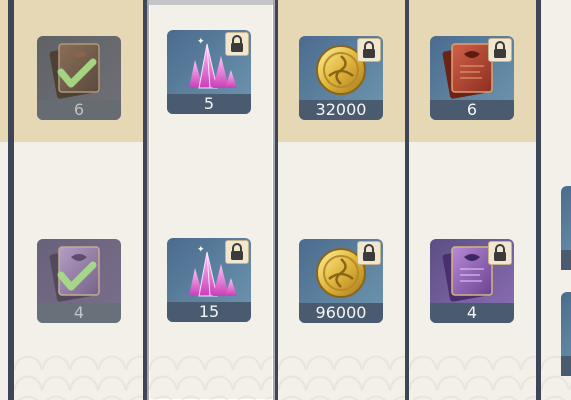 This screenshot has height=400, width=571. I want to click on reward-card: 96000, so click(341, 281).